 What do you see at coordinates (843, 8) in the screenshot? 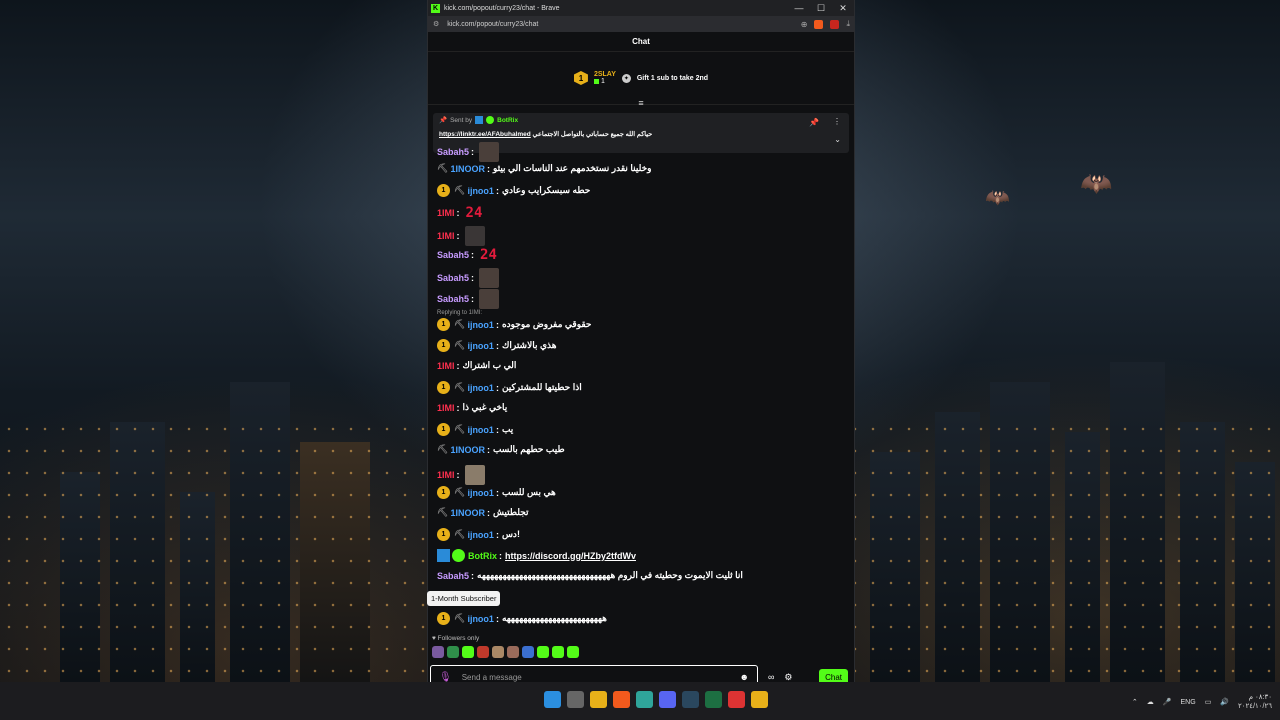
I see `close-button: ✕` at bounding box center [843, 8].